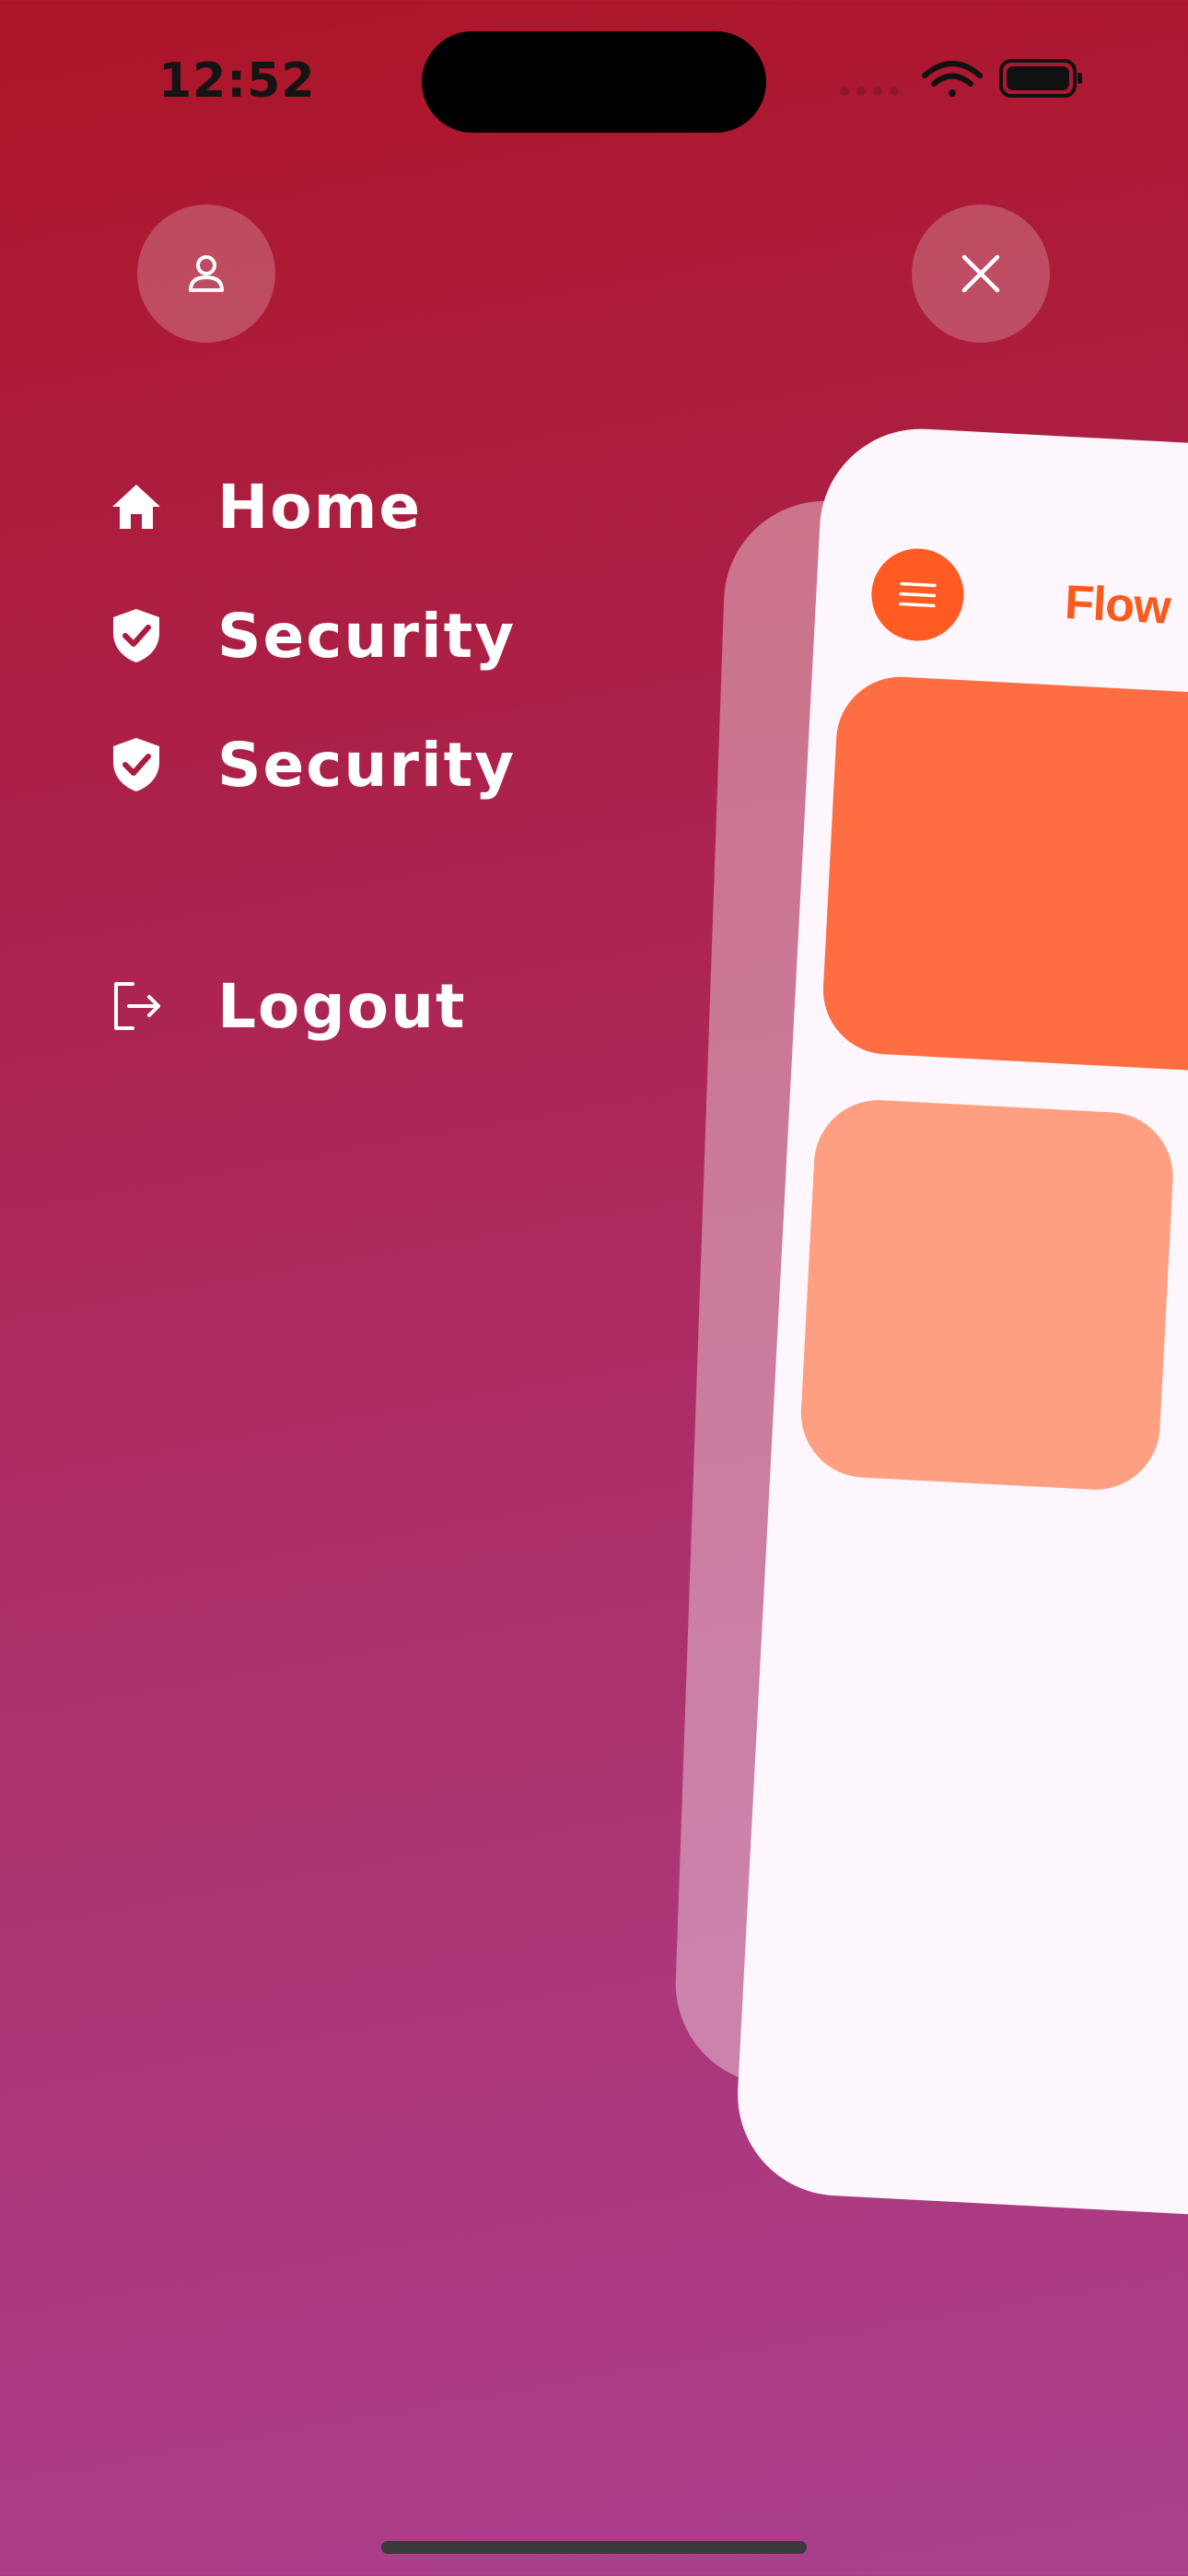 The image size is (1188, 2576). I want to click on card-menu-button, so click(917, 594).